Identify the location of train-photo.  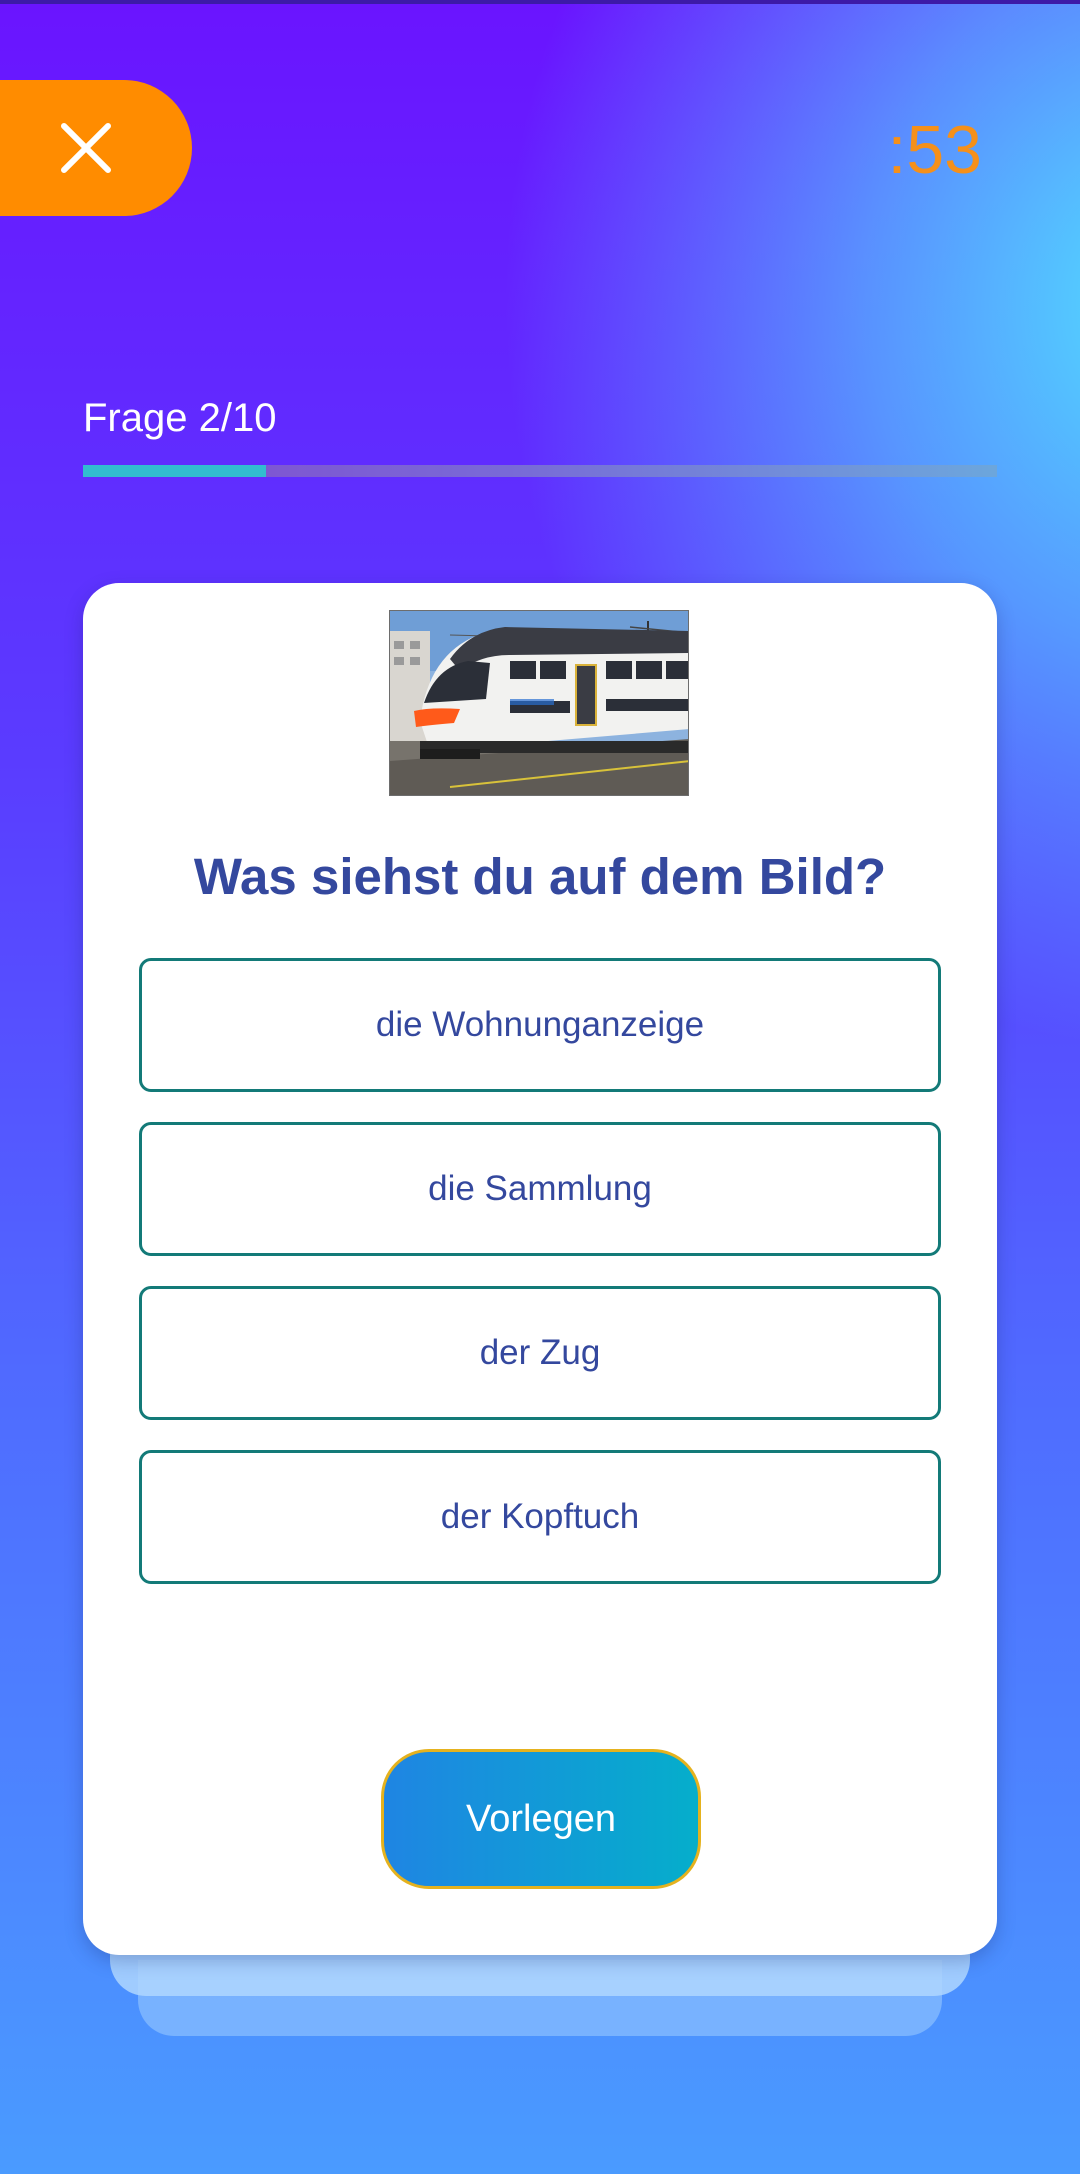
(539, 703).